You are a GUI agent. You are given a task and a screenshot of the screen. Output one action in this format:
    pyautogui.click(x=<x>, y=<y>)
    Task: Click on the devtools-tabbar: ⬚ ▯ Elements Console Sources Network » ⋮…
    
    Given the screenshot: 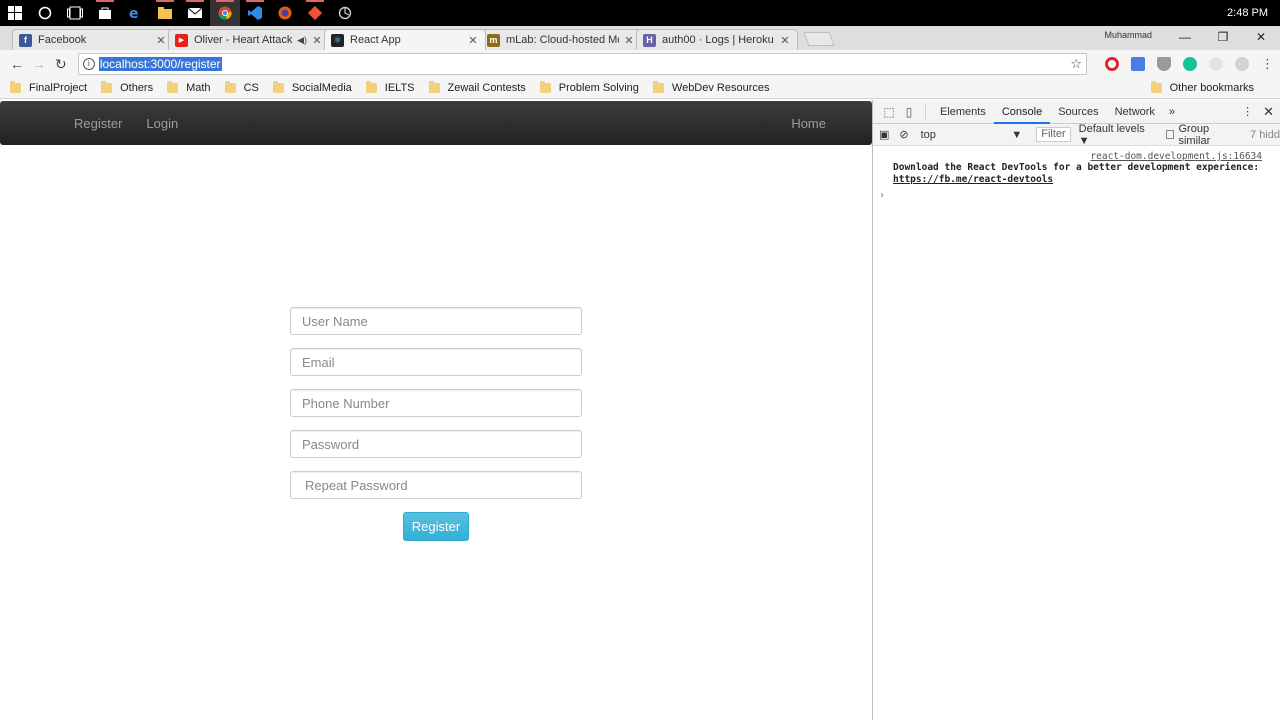 What is the action you would take?
    pyautogui.click(x=1076, y=112)
    